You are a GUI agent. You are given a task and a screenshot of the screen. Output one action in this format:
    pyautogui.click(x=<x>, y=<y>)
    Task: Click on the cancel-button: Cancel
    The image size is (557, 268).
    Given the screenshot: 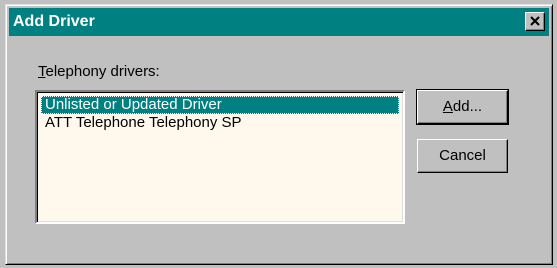 What is the action you would take?
    pyautogui.click(x=462, y=156)
    